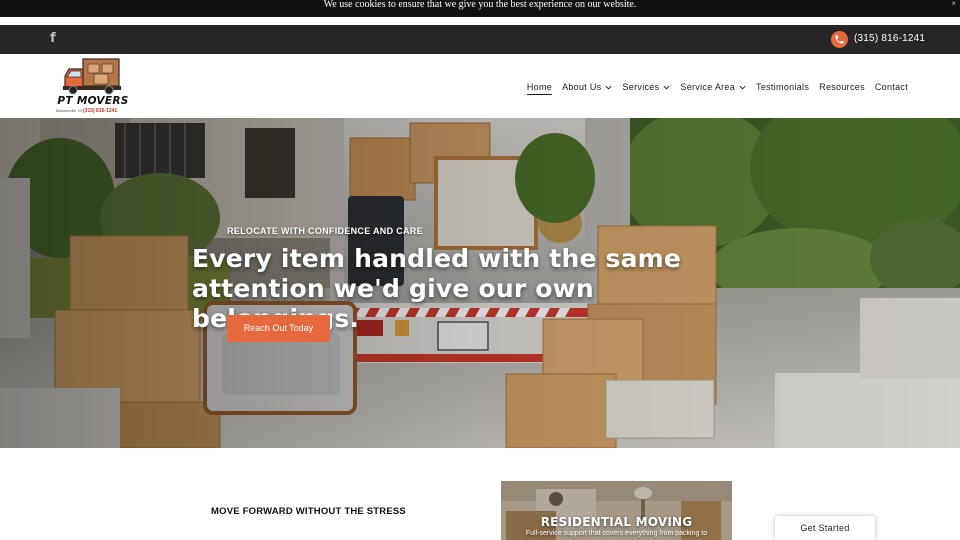  I want to click on top-bar: f (315) 816-1241, so click(480, 39).